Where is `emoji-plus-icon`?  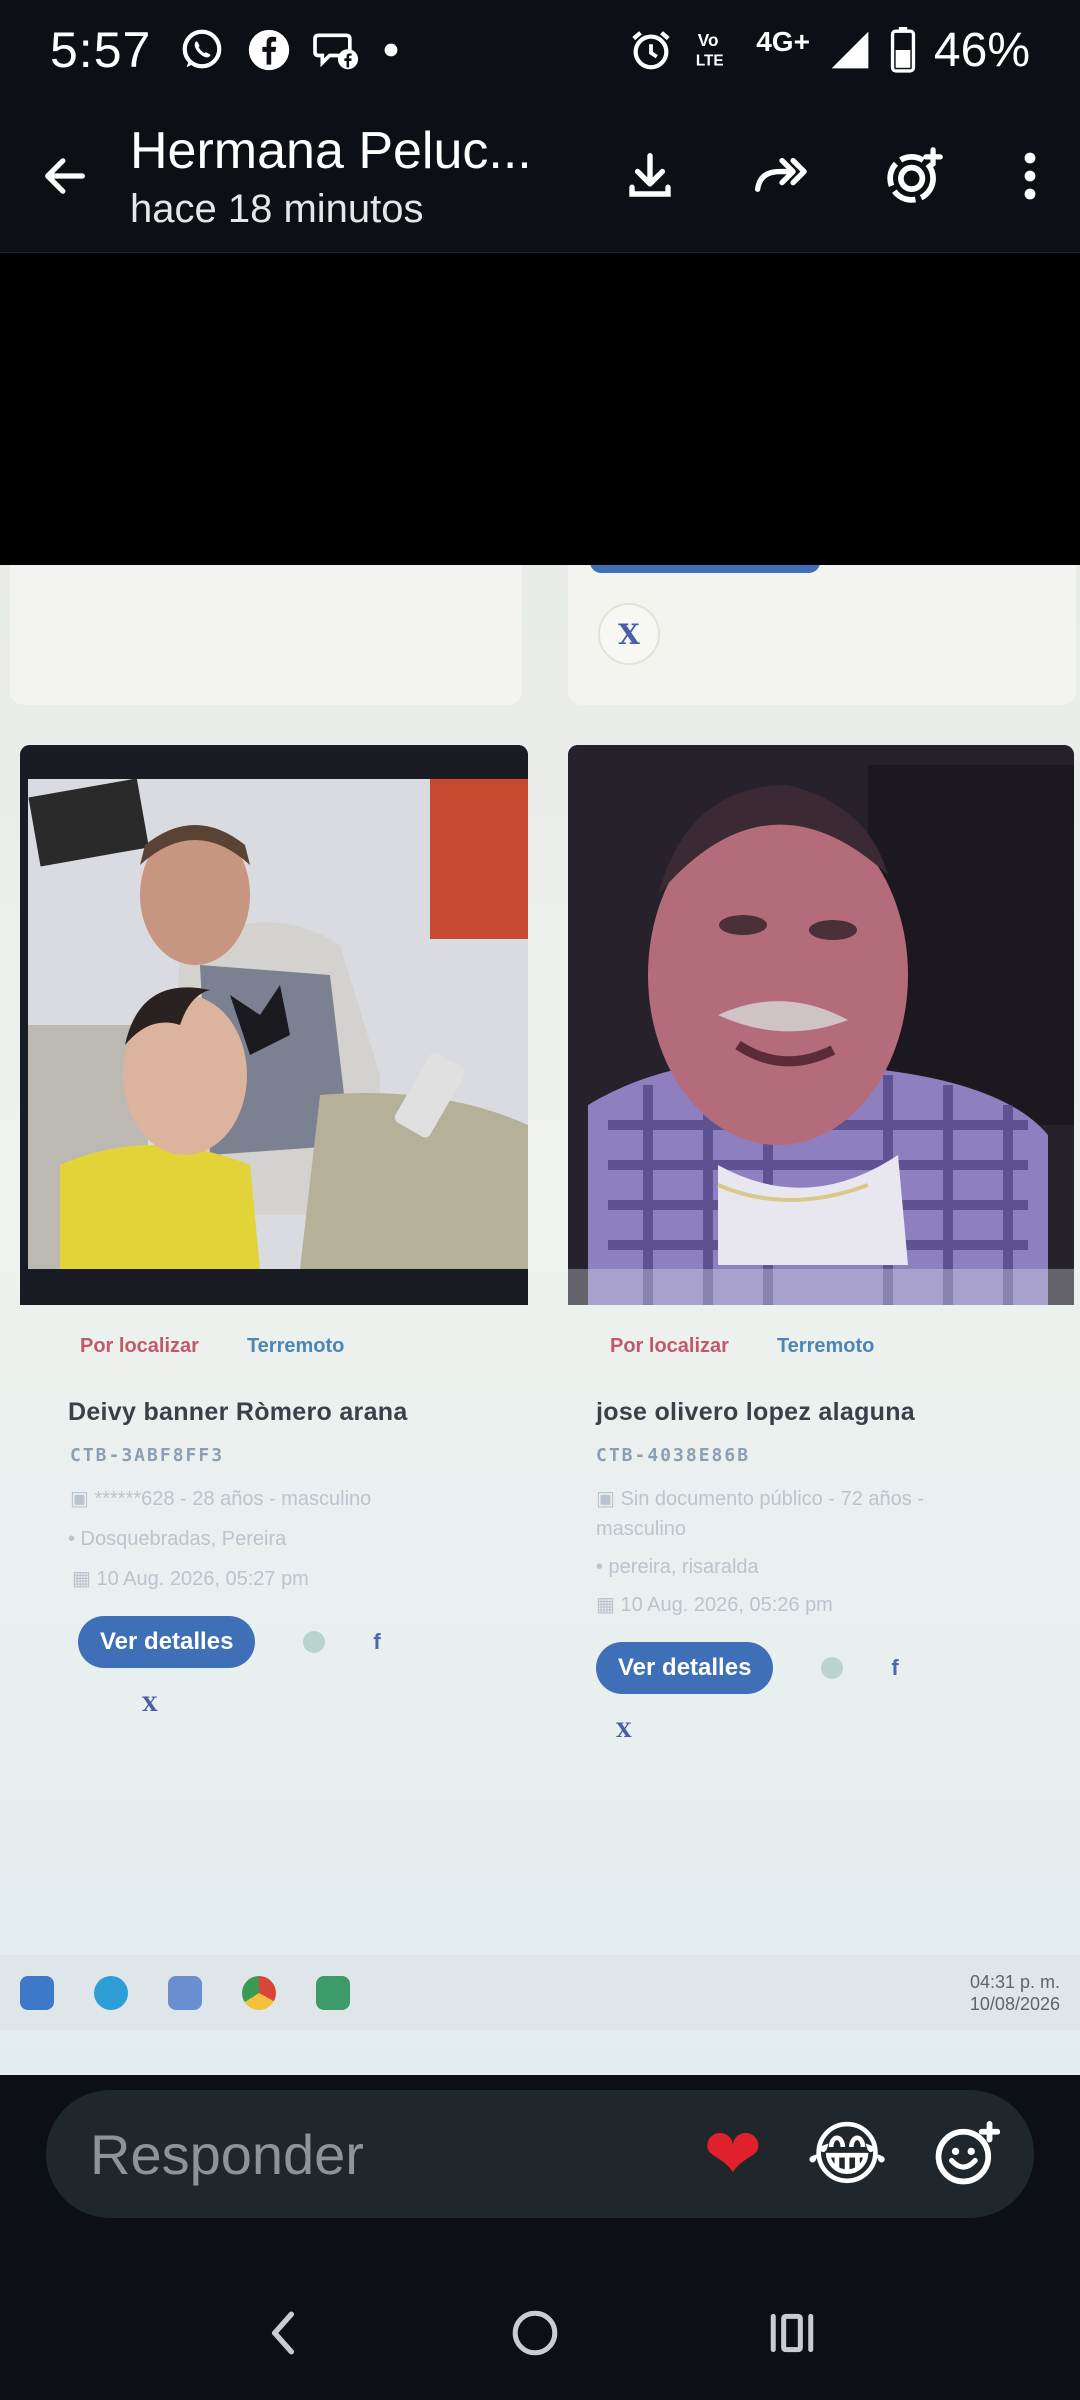
emoji-plus-icon is located at coordinates (967, 2153).